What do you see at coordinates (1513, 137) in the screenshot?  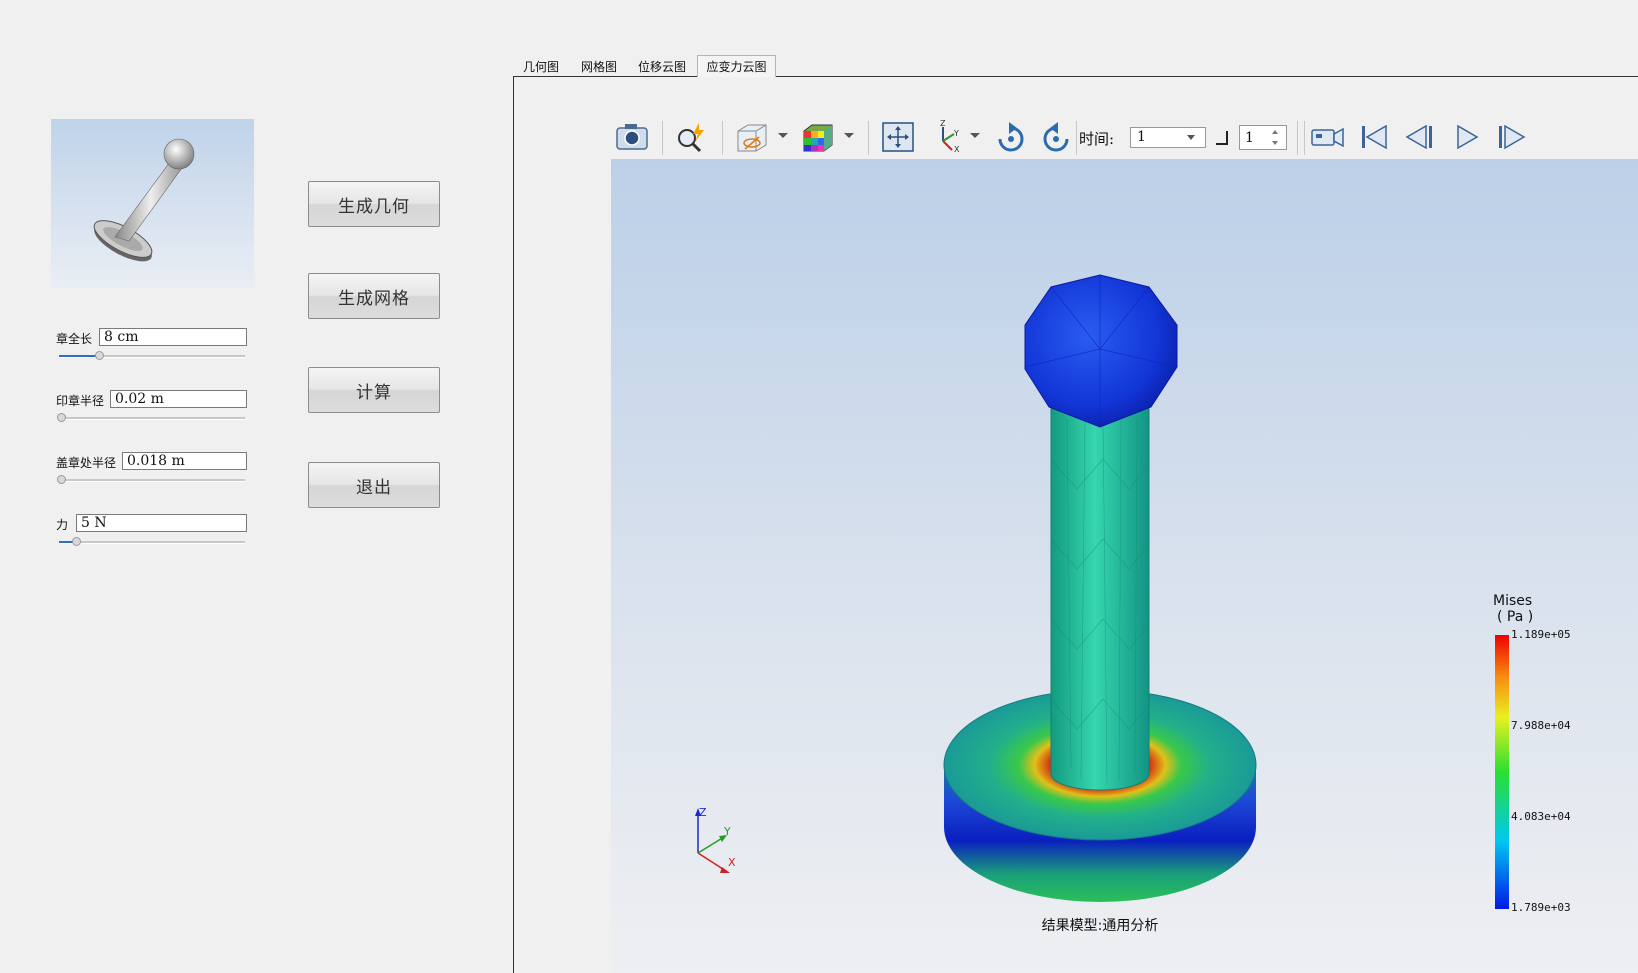 I see `next-frame-icon` at bounding box center [1513, 137].